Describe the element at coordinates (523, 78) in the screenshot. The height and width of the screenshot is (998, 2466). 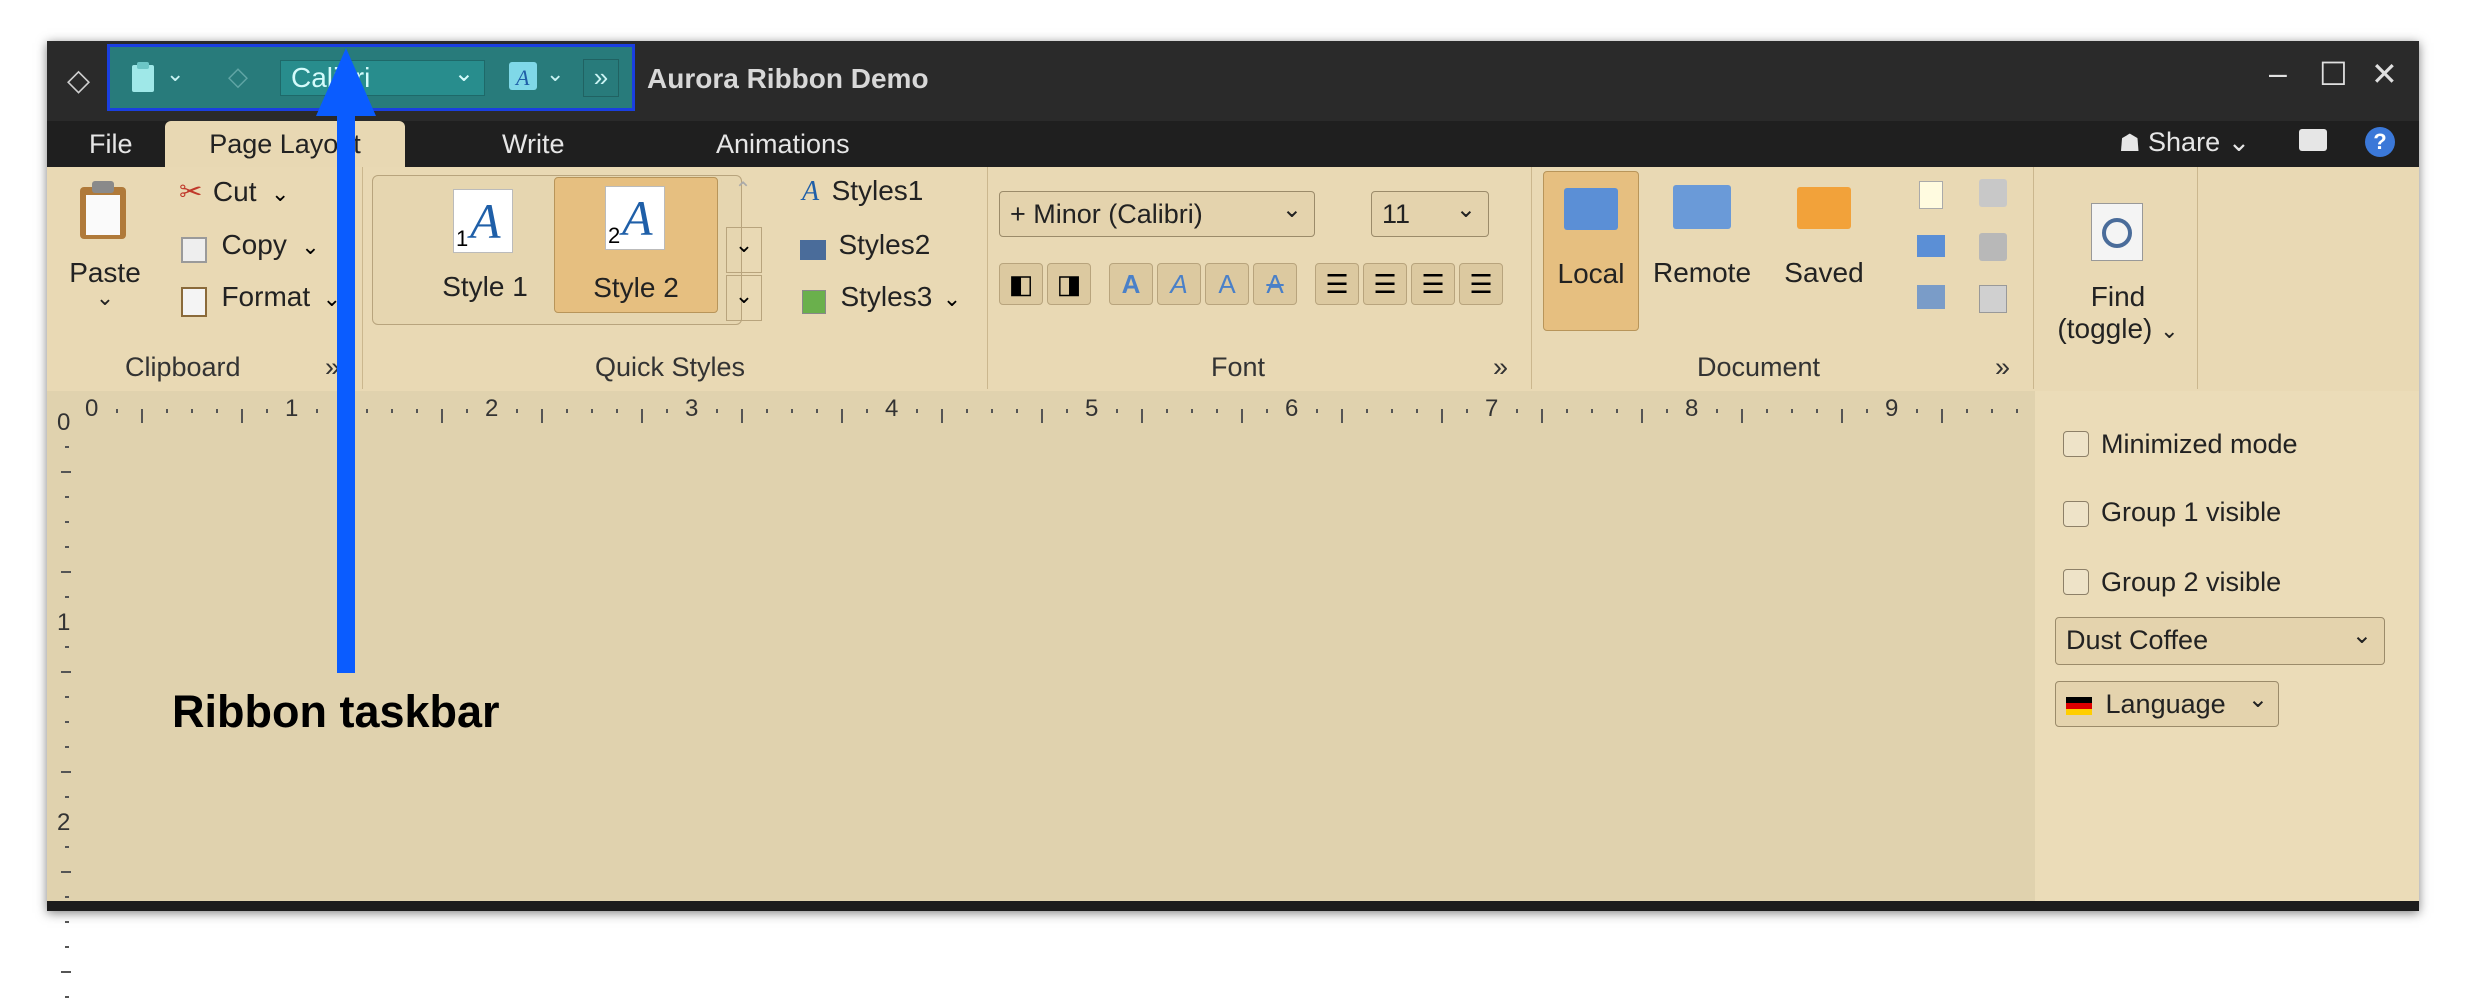
I see `font-style-icon: A` at that location.